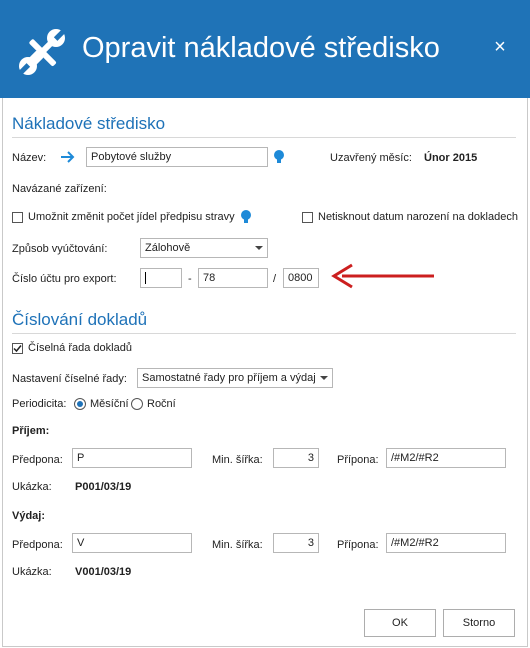 This screenshot has width=530, height=648. Describe the element at coordinates (32, 572) in the screenshot. I see `expense-example-label: Ukázka:` at that location.